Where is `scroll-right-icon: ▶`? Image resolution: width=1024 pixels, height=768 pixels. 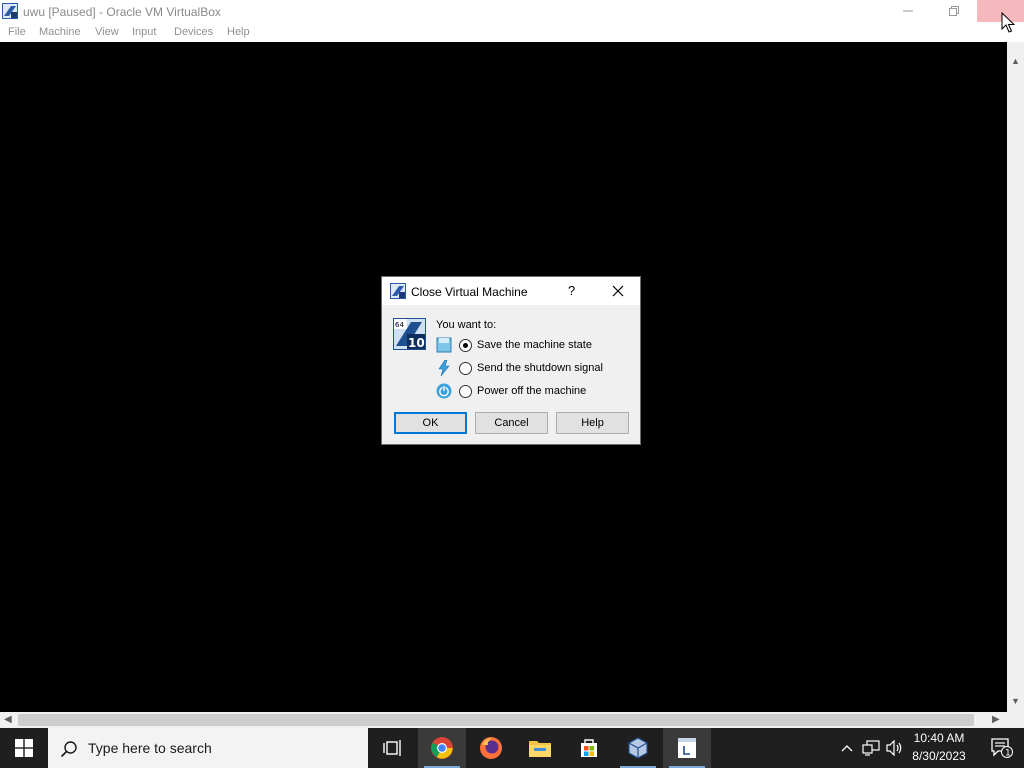 scroll-right-icon: ▶ is located at coordinates (996, 719).